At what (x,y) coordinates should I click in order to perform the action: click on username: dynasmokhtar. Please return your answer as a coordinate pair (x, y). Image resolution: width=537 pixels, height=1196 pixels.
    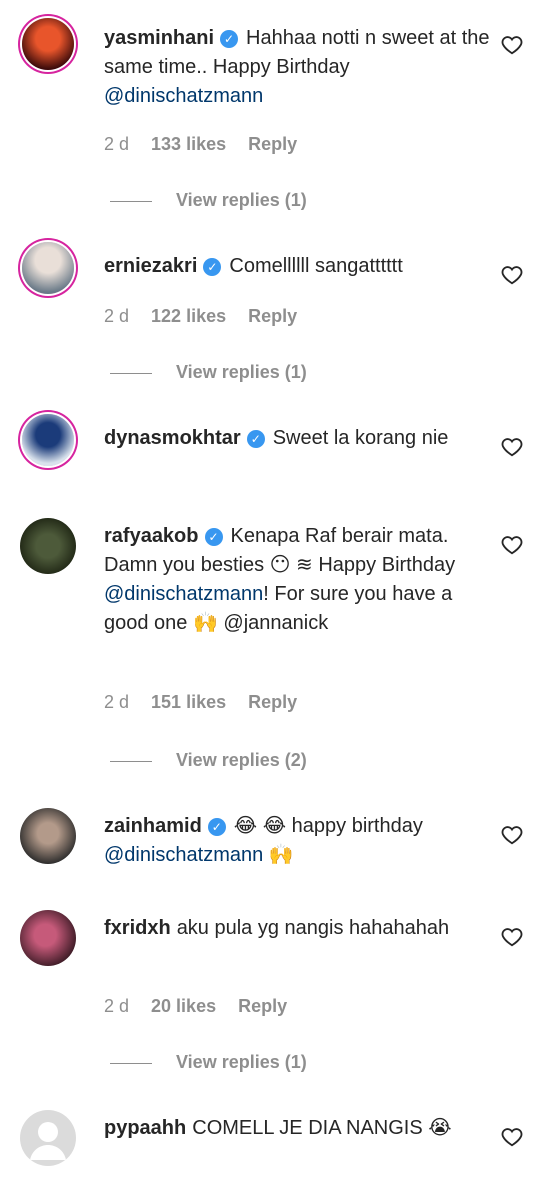
    Looking at the image, I should click on (172, 438).